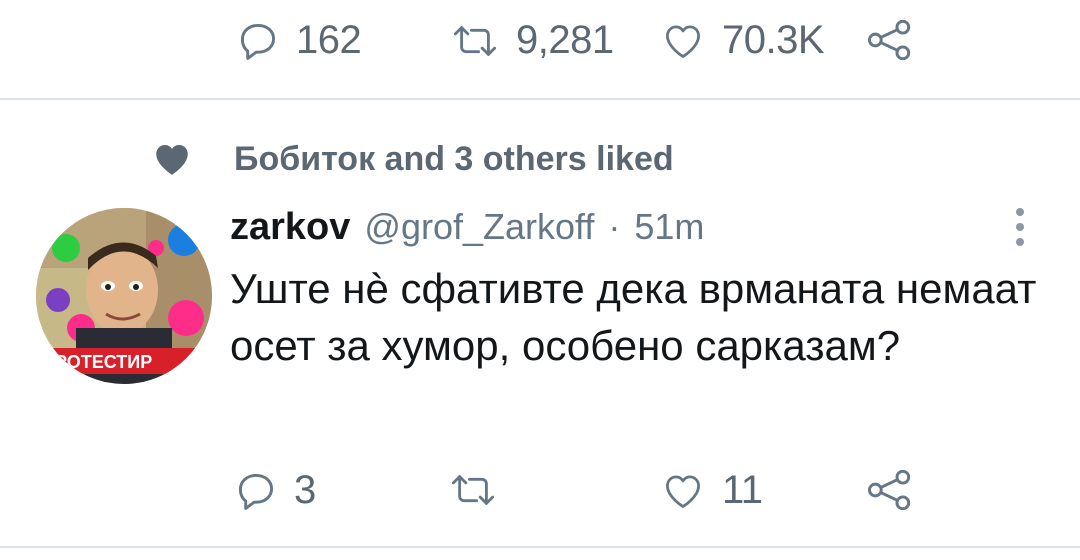  I want to click on tweet-like-count: 11, so click(742, 490).